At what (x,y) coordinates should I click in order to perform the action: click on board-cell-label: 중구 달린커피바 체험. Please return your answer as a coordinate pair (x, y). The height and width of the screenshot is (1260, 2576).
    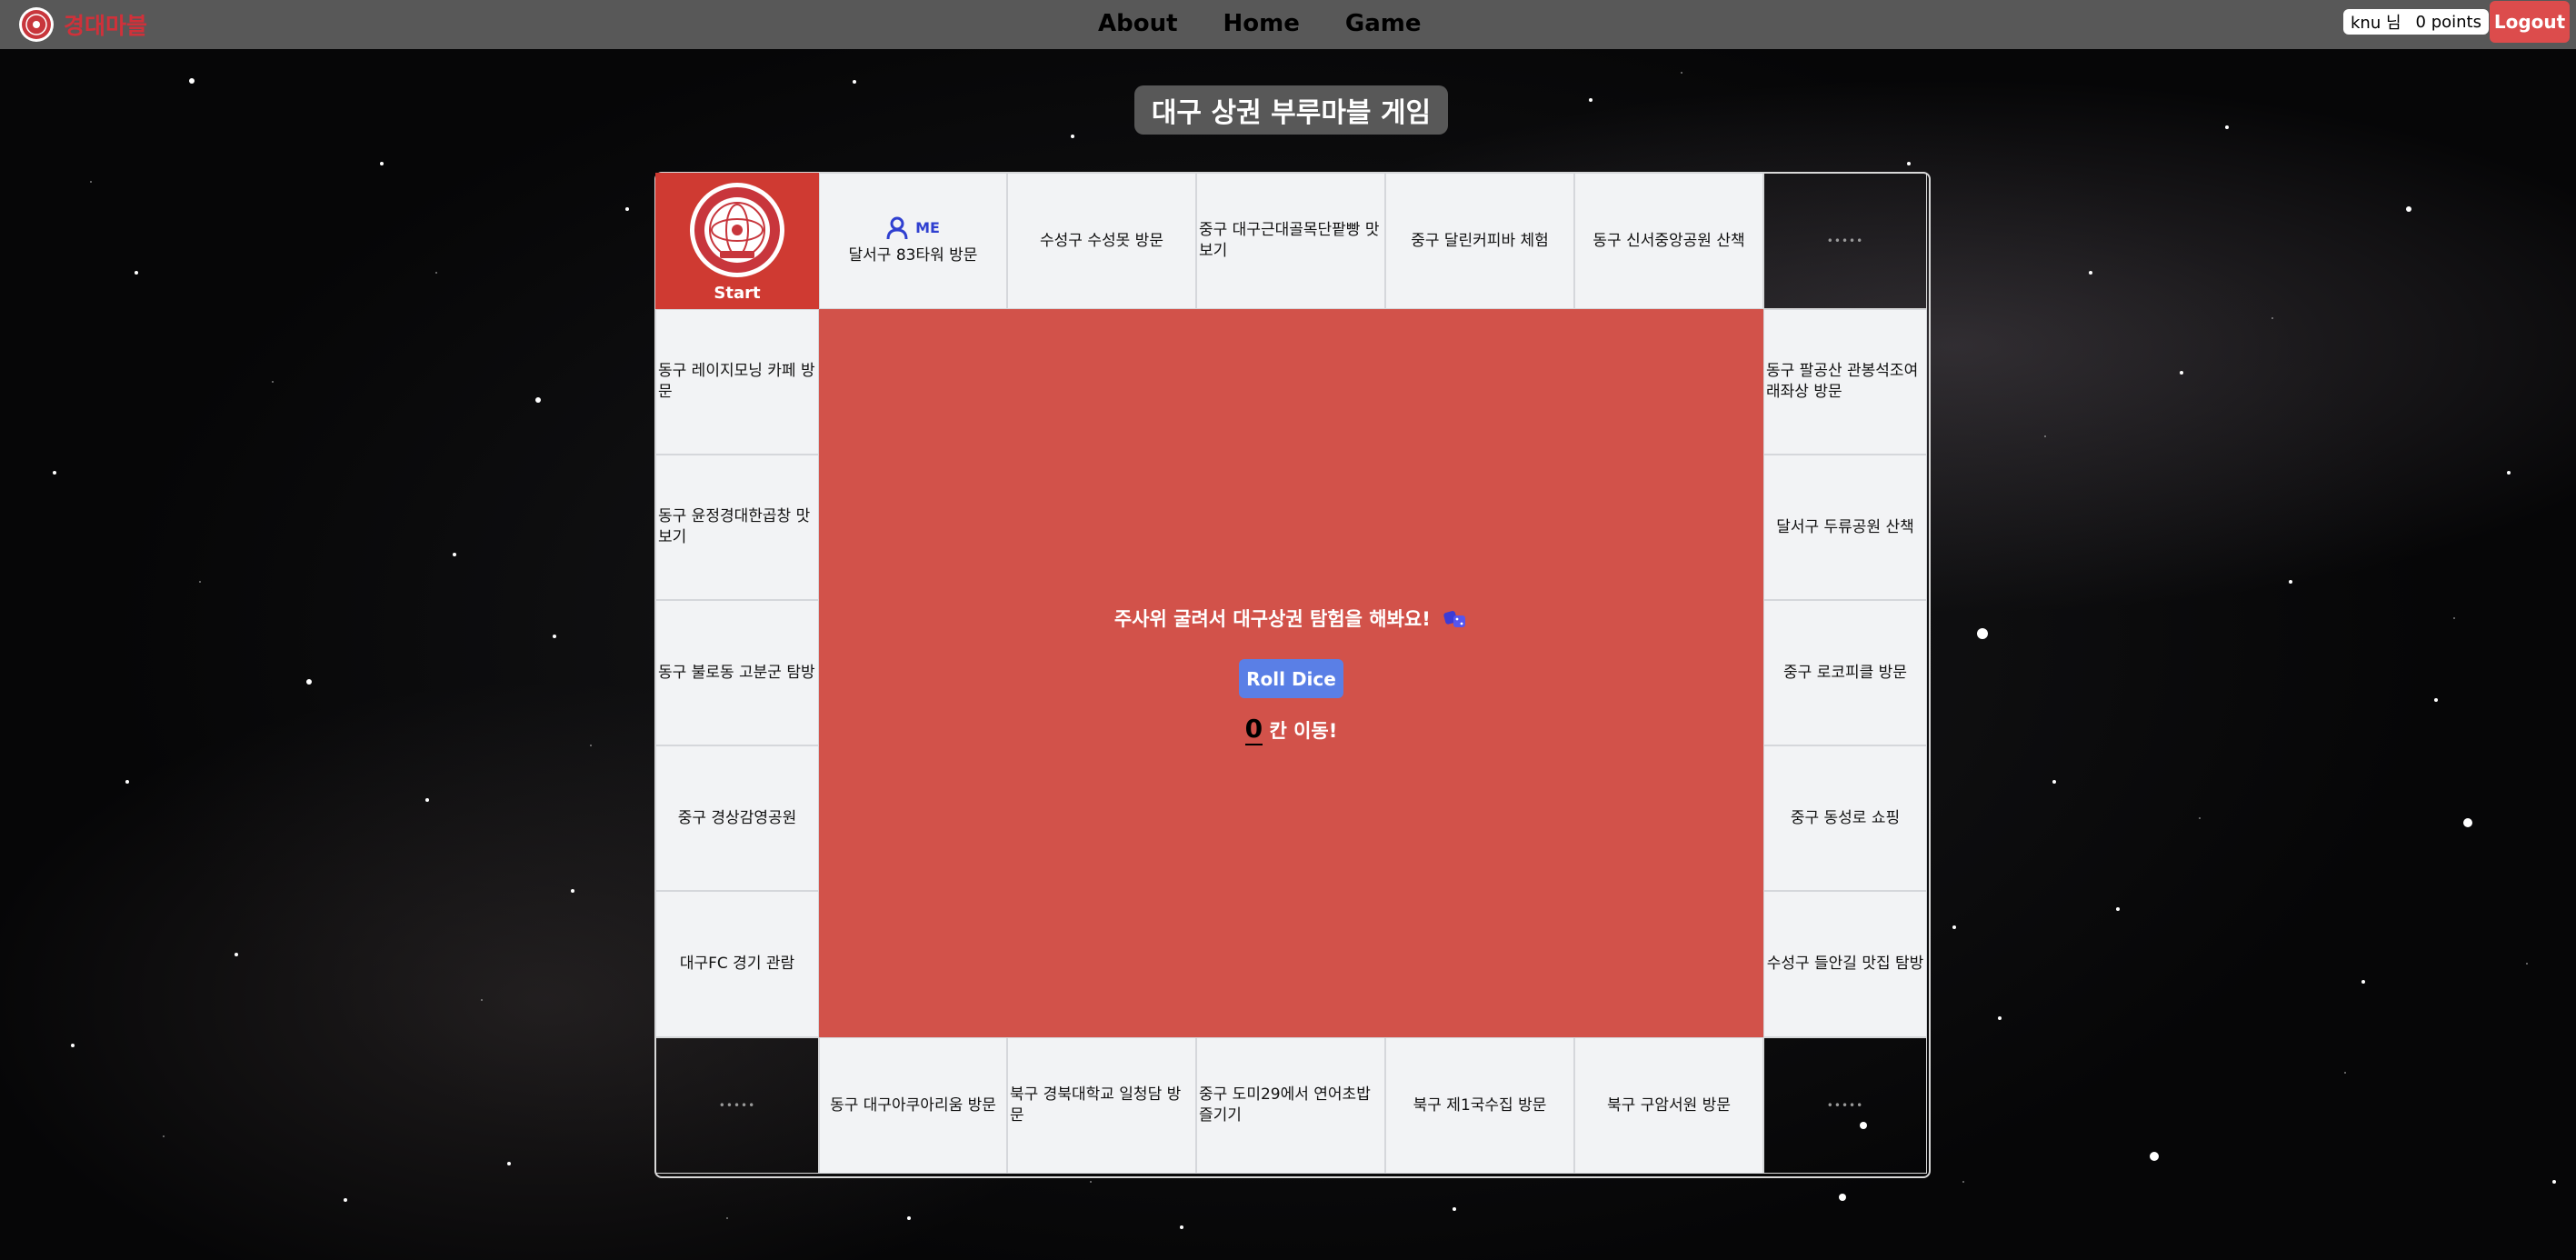
    Looking at the image, I should click on (1480, 240).